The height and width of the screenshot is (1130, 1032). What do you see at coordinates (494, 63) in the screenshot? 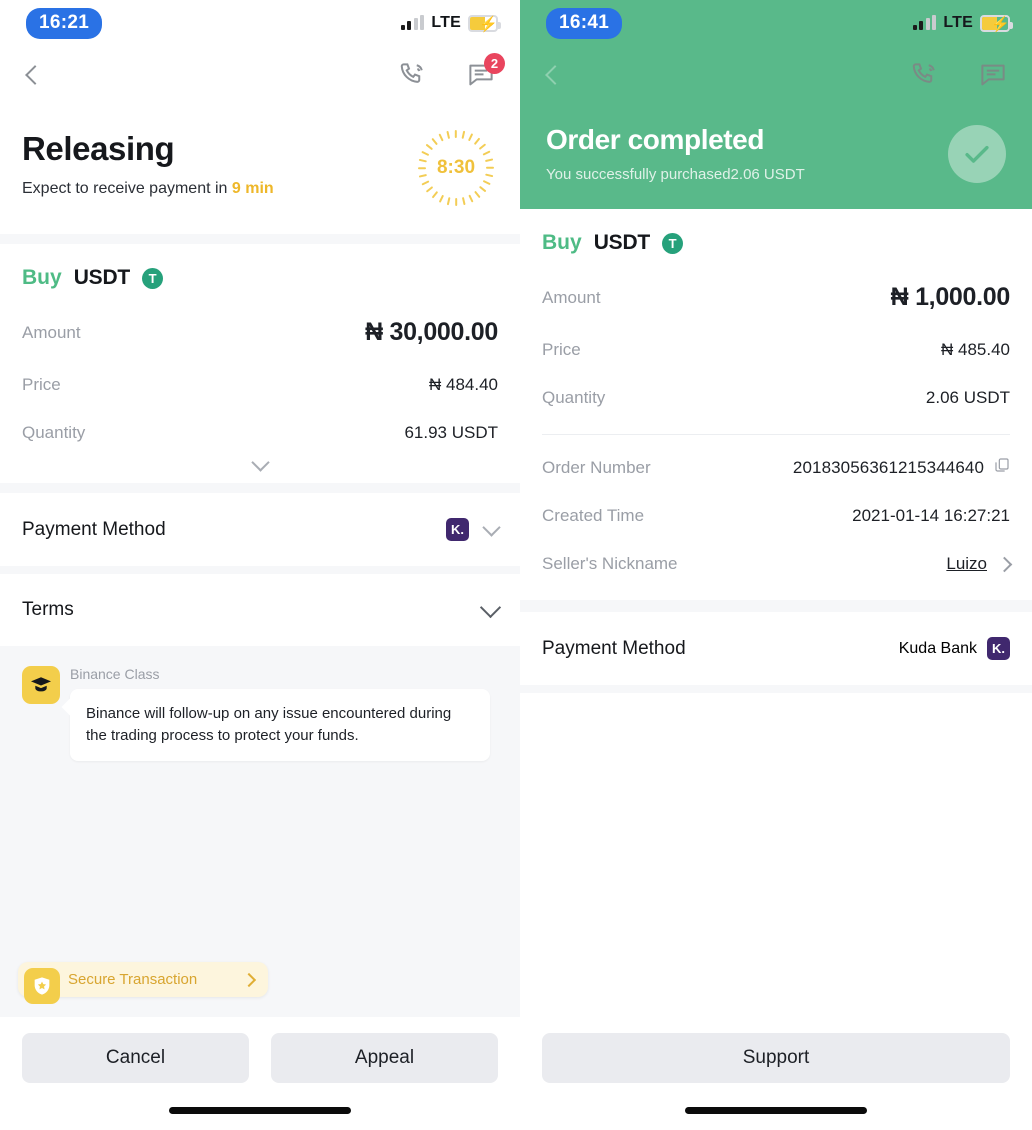
I see `chat-unread-badge: 2` at bounding box center [494, 63].